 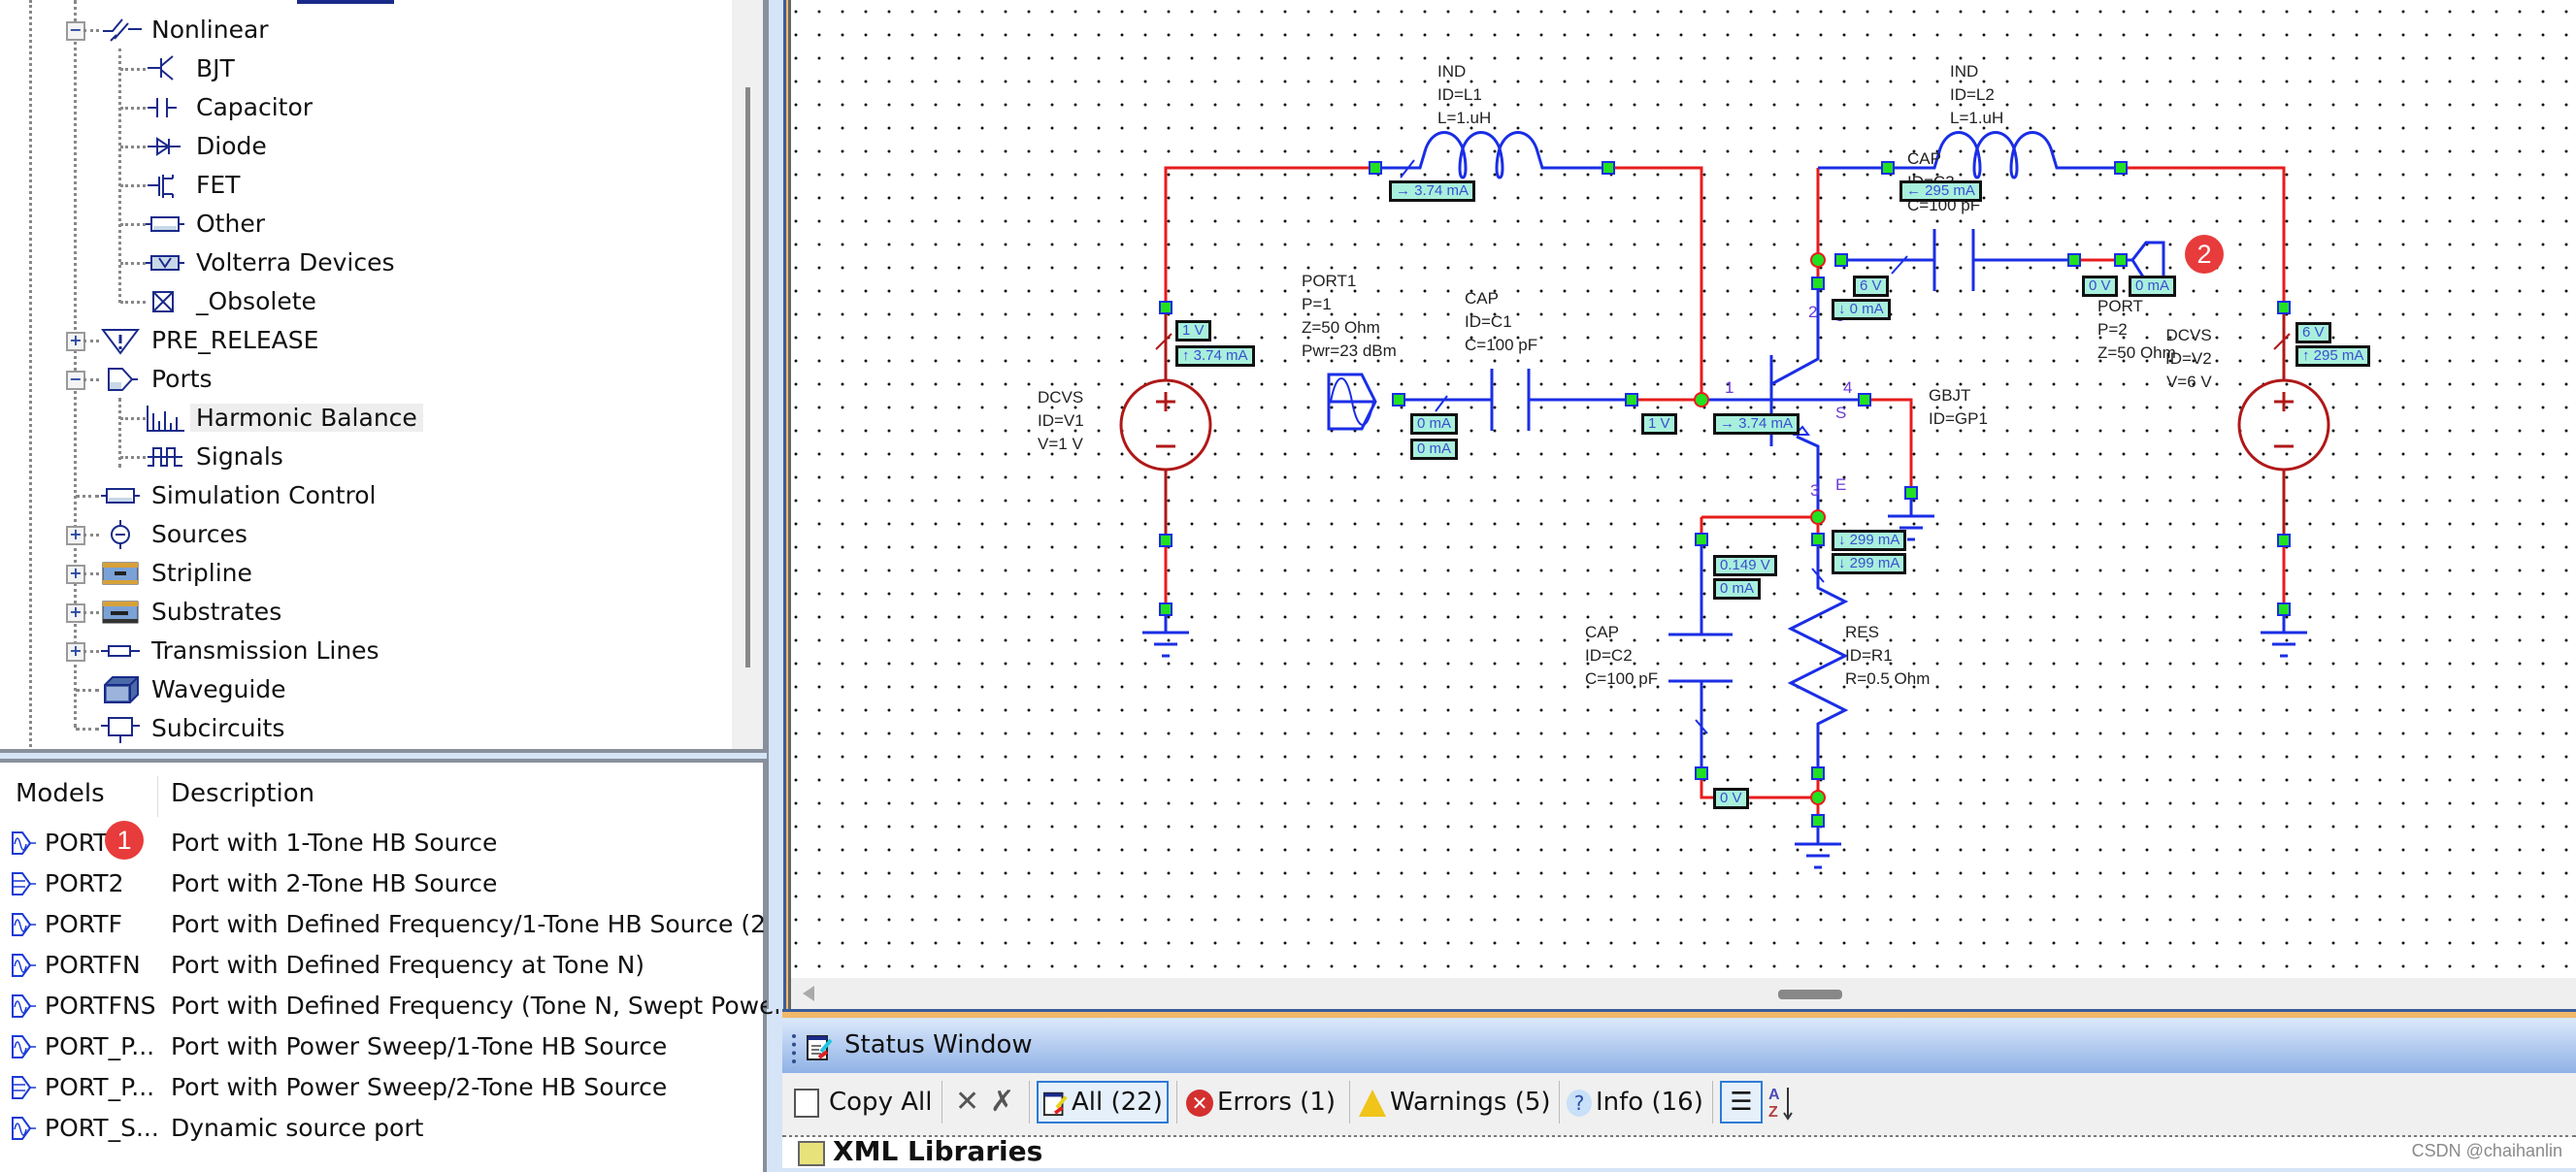 What do you see at coordinates (1756, 424) in the screenshot?
I see `annotation-base-current: → 3.74 mA` at bounding box center [1756, 424].